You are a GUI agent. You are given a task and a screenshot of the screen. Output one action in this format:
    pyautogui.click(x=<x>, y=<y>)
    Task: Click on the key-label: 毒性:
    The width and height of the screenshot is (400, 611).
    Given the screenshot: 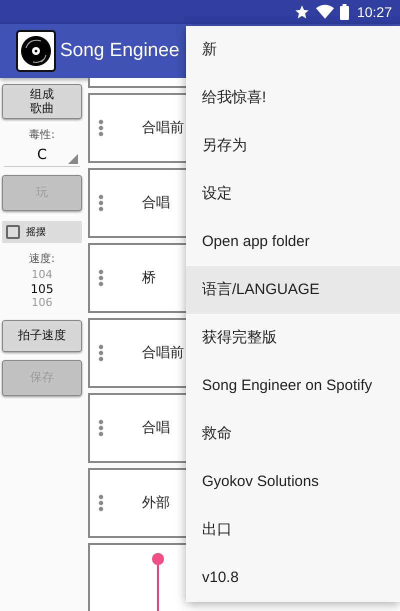 What is the action you would take?
    pyautogui.click(x=42, y=134)
    